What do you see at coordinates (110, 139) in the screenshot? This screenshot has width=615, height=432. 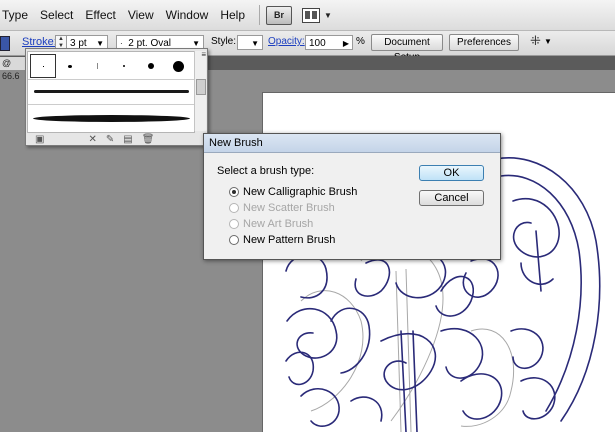 I see `options-icon: ✎` at bounding box center [110, 139].